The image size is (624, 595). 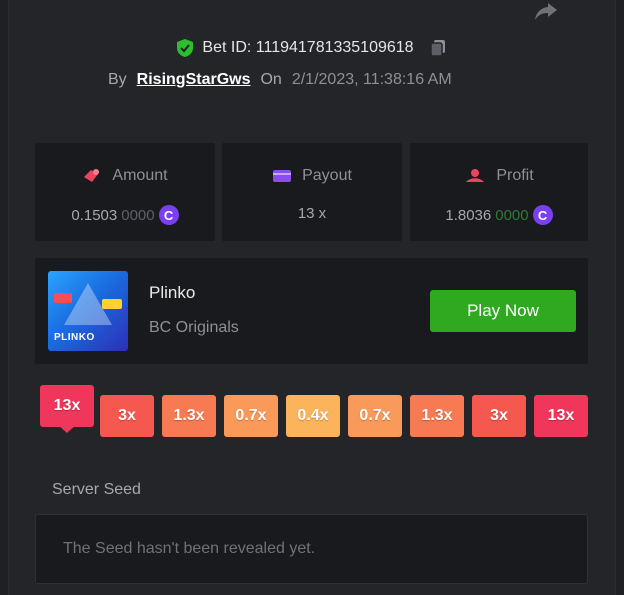 What do you see at coordinates (312, 192) in the screenshot?
I see `payout-card: Payout 13 x` at bounding box center [312, 192].